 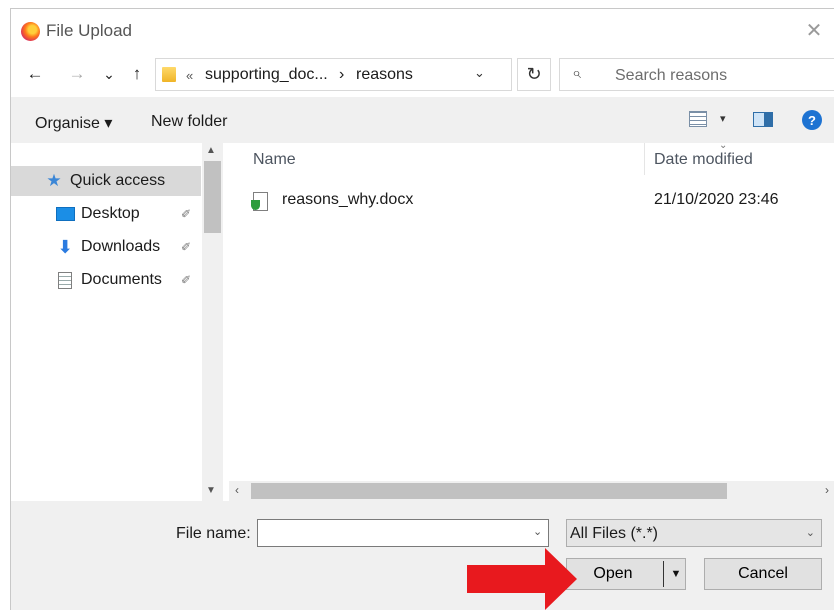 What do you see at coordinates (723, 145) in the screenshot?
I see `sort-chevron-icon: ⌄` at bounding box center [723, 145].